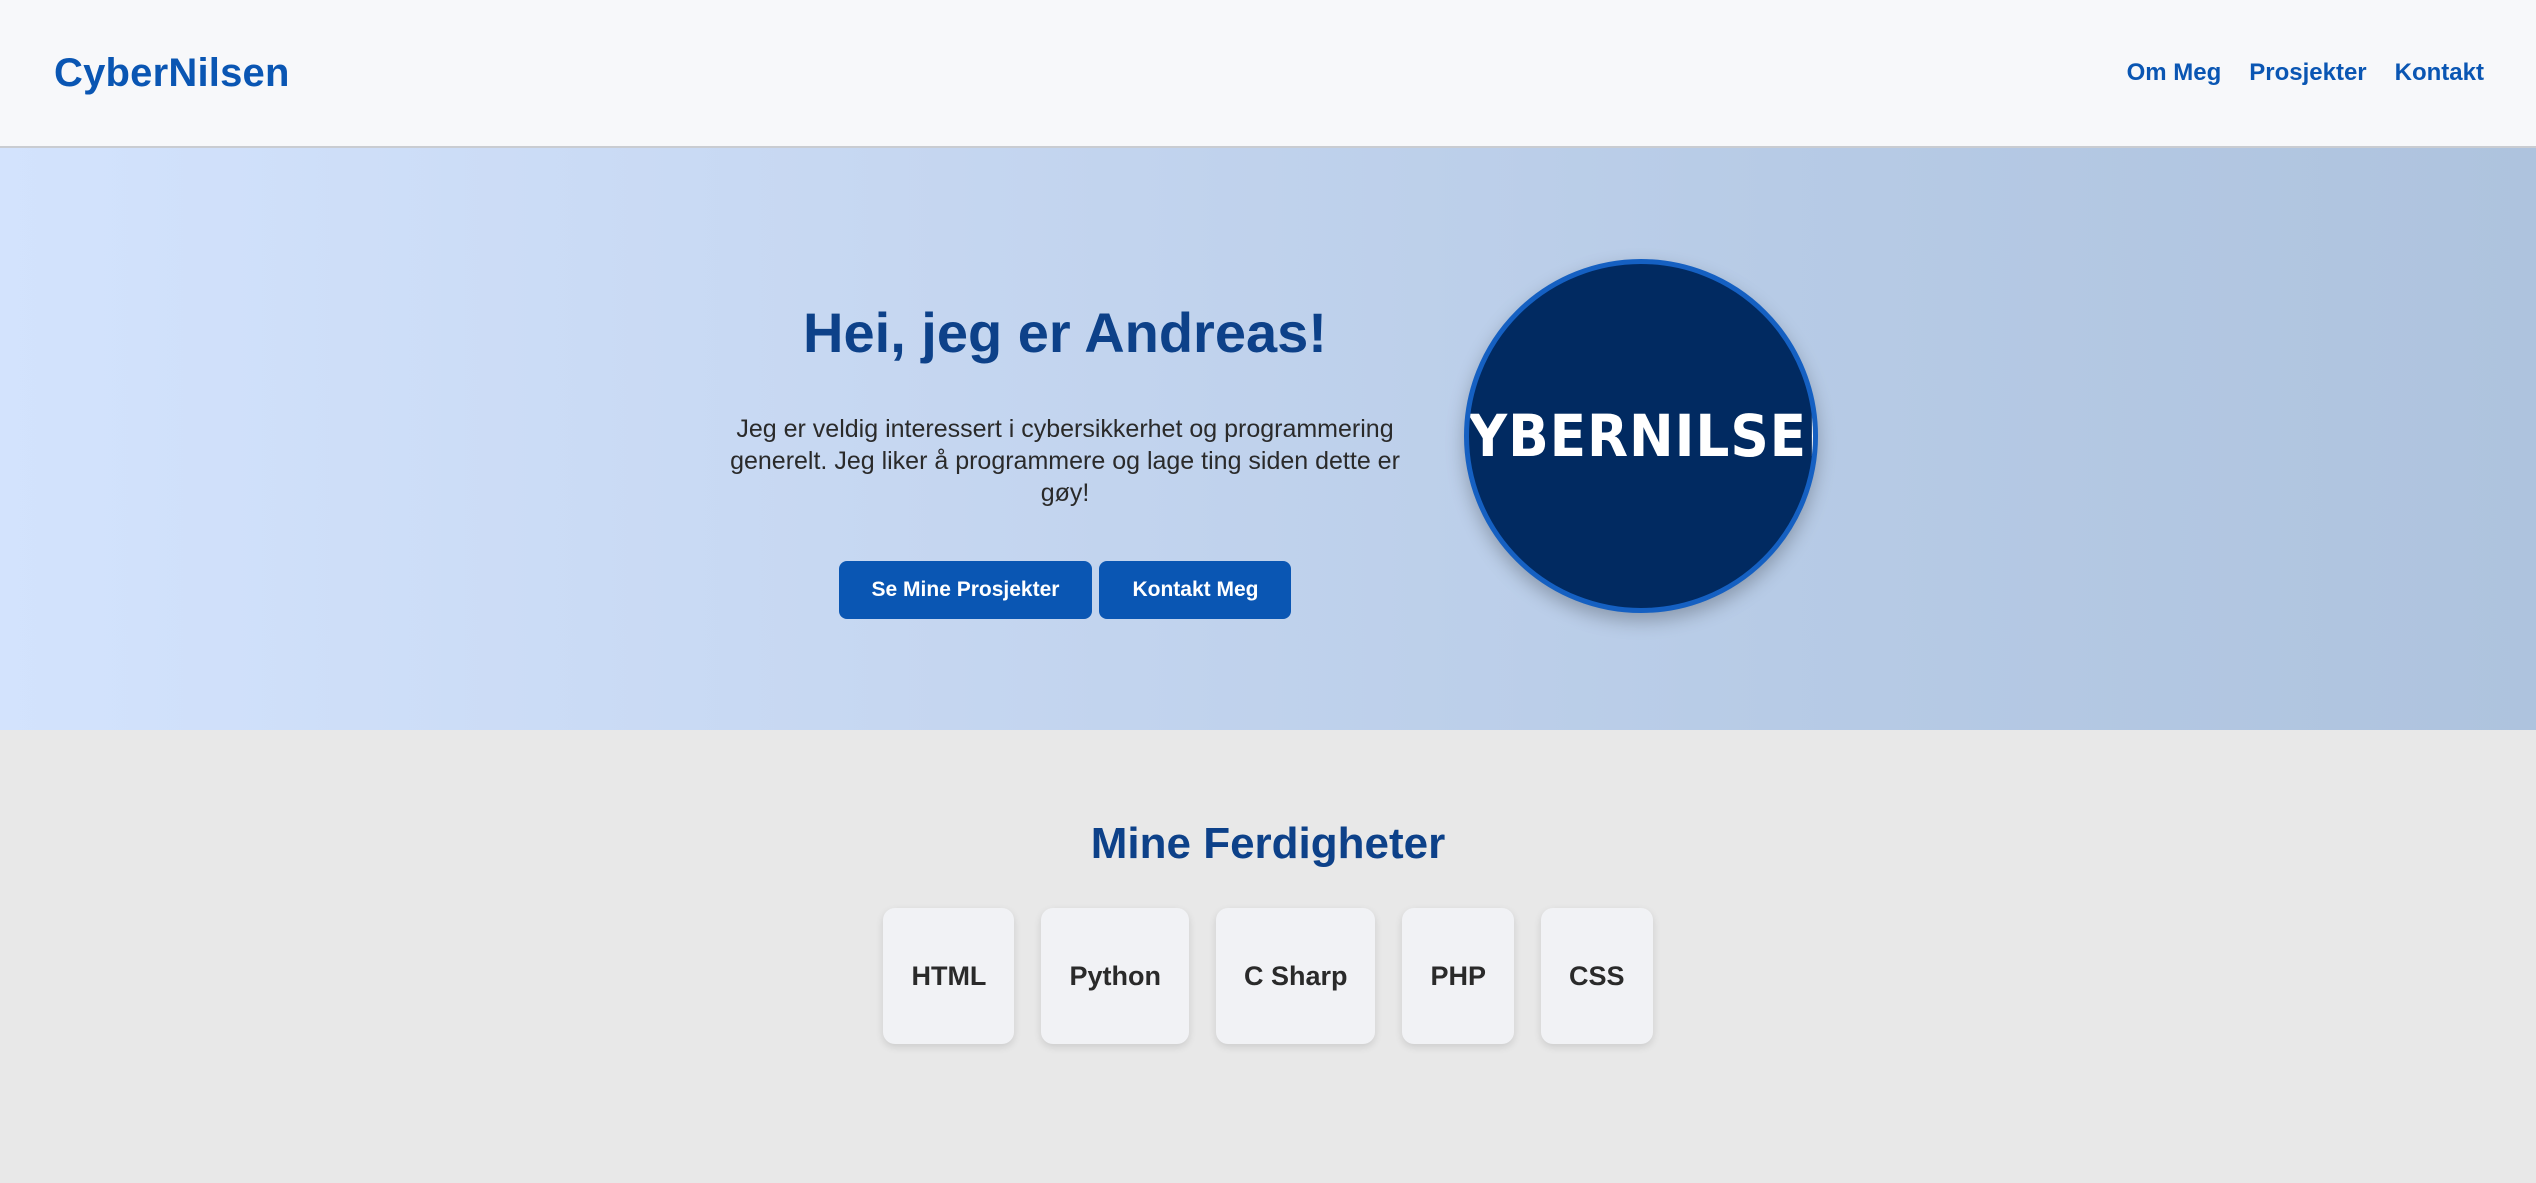 This screenshot has height=1183, width=2536. I want to click on skill-card-html: HTML, so click(949, 976).